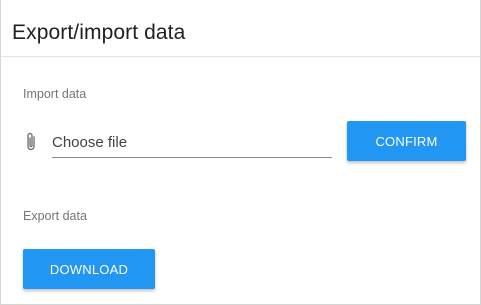 The image size is (481, 305). What do you see at coordinates (99, 32) in the screenshot?
I see `page-title: Export/import data` at bounding box center [99, 32].